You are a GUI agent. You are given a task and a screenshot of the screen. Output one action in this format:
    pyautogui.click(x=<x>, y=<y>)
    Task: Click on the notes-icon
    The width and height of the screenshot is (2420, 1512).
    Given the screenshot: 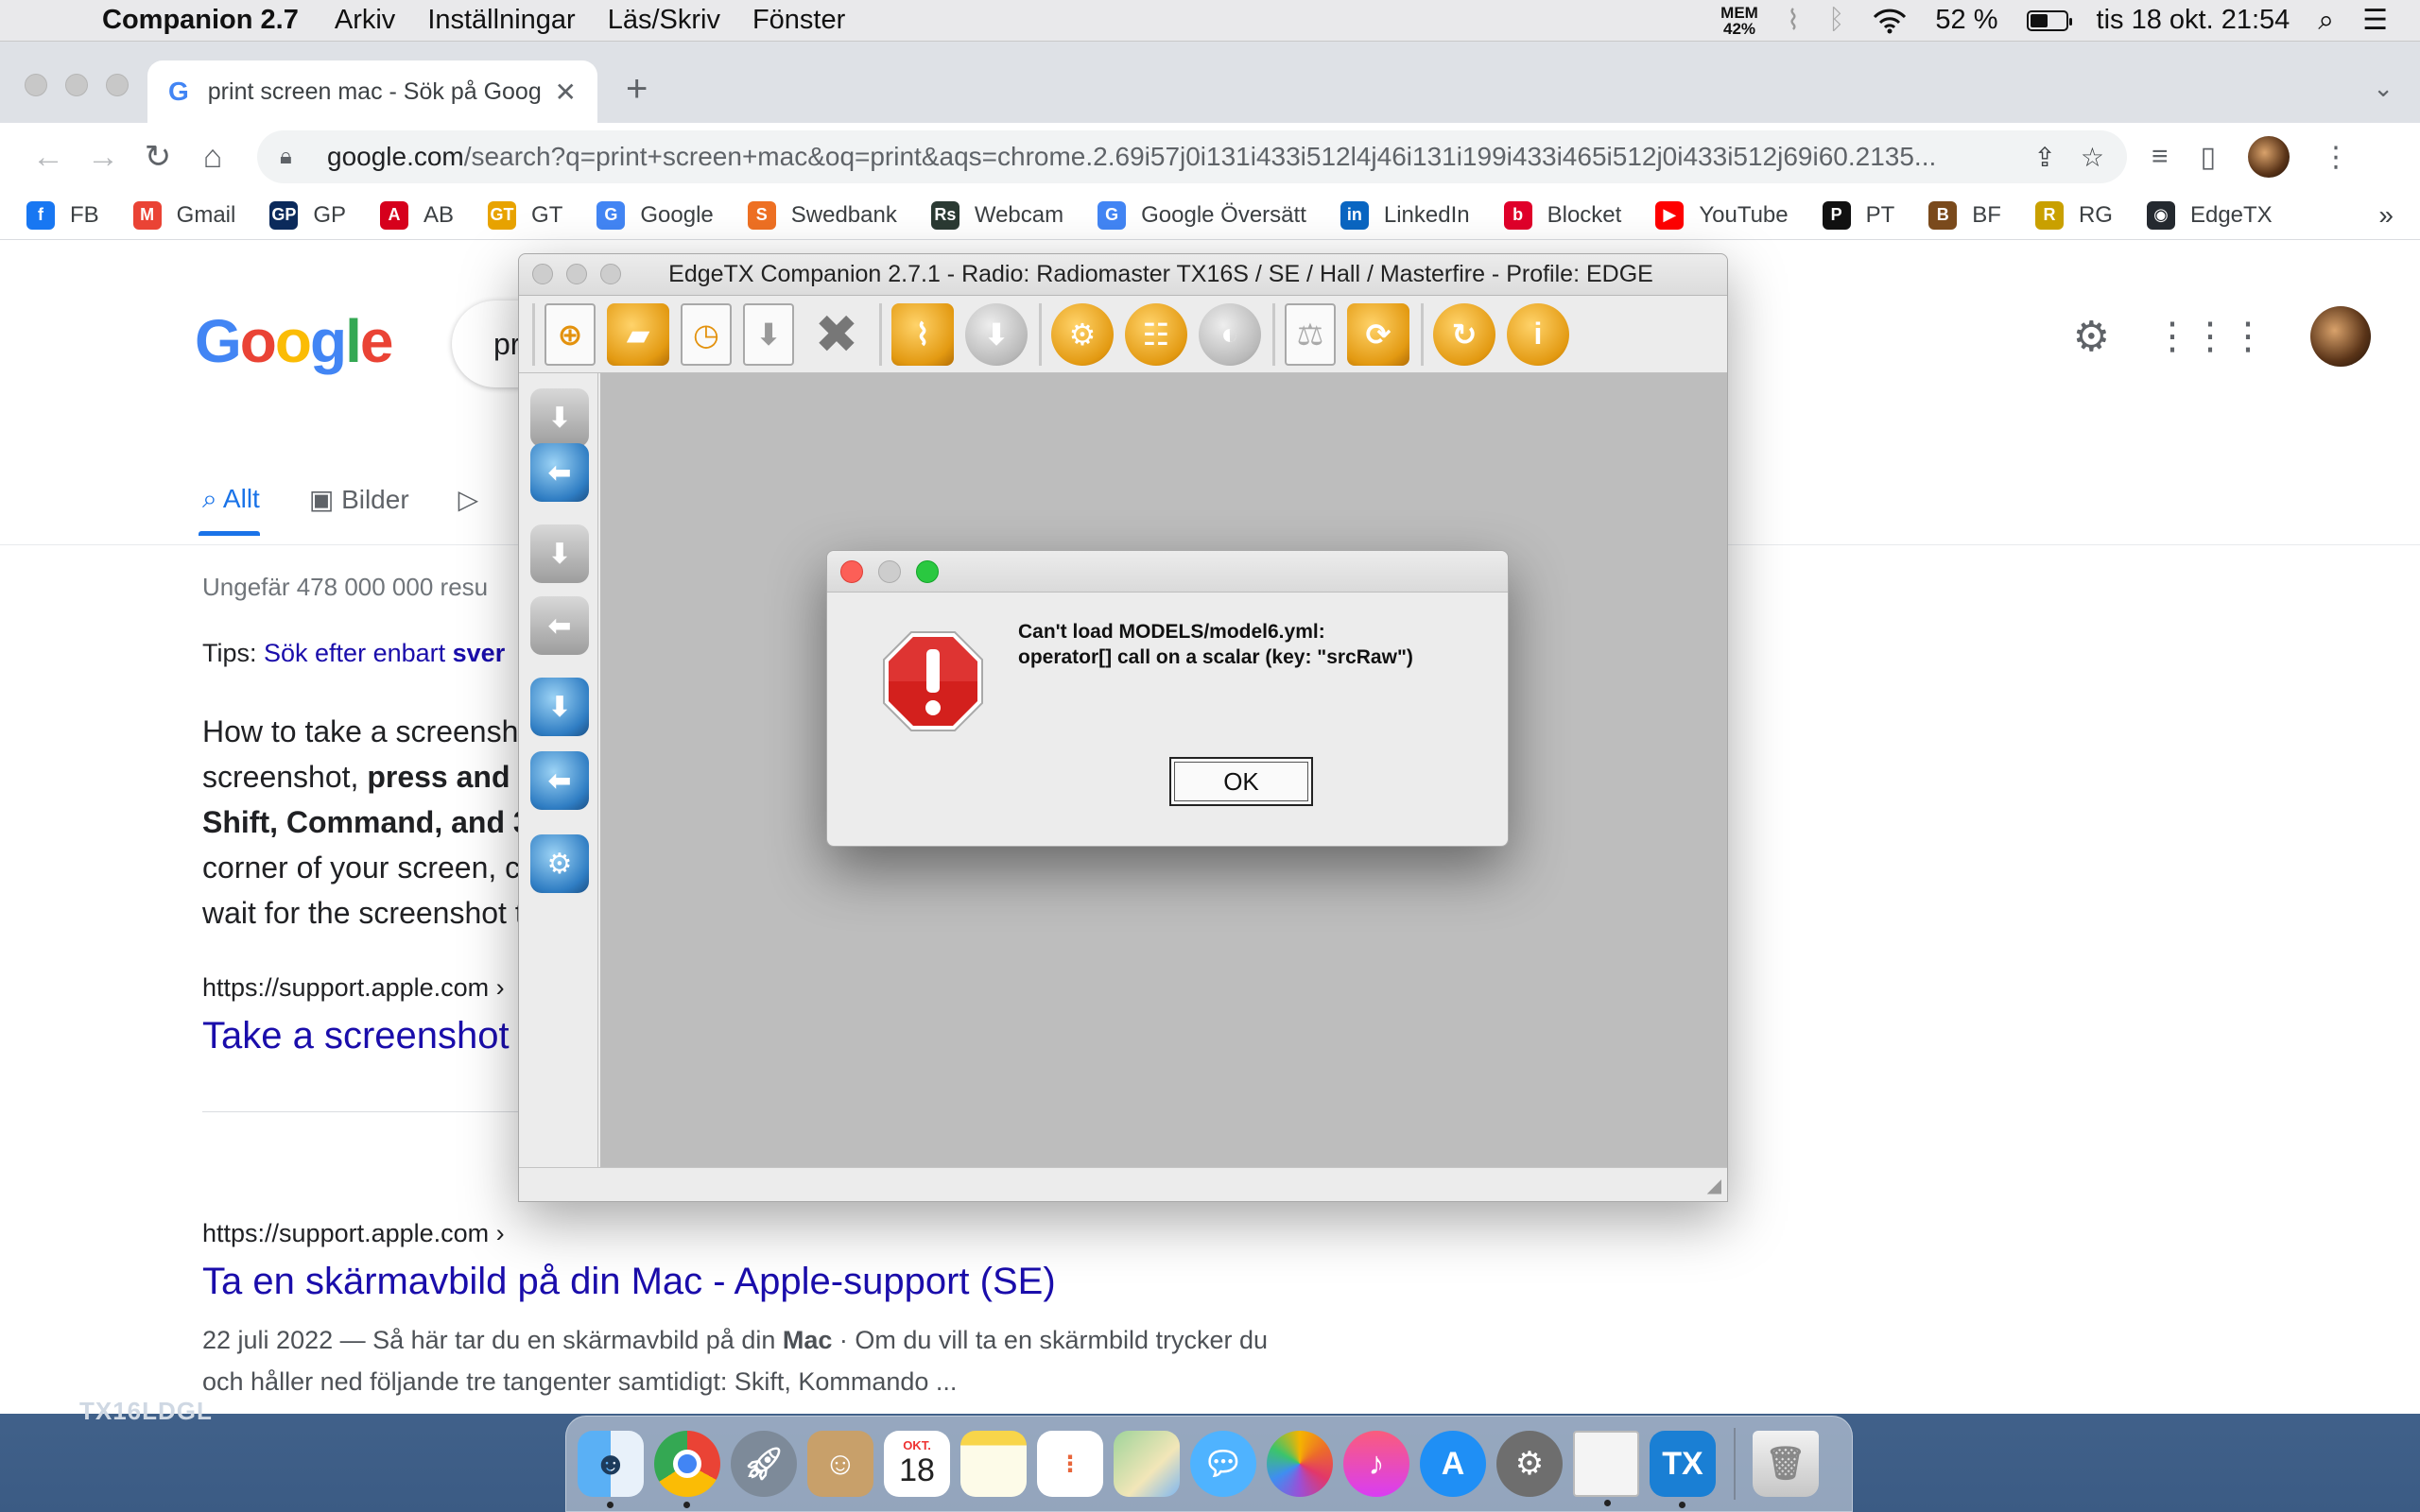 What is the action you would take?
    pyautogui.click(x=993, y=1464)
    